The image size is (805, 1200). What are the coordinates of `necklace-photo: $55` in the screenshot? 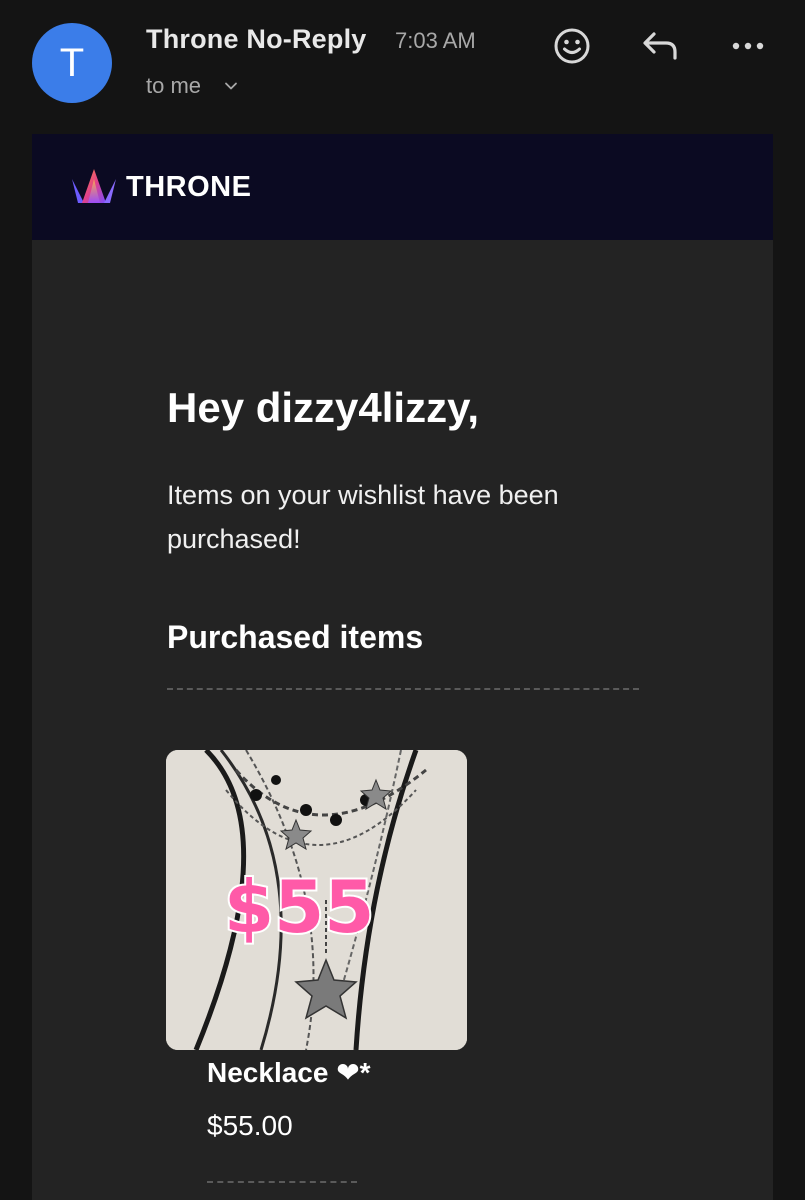 It's located at (316, 900).